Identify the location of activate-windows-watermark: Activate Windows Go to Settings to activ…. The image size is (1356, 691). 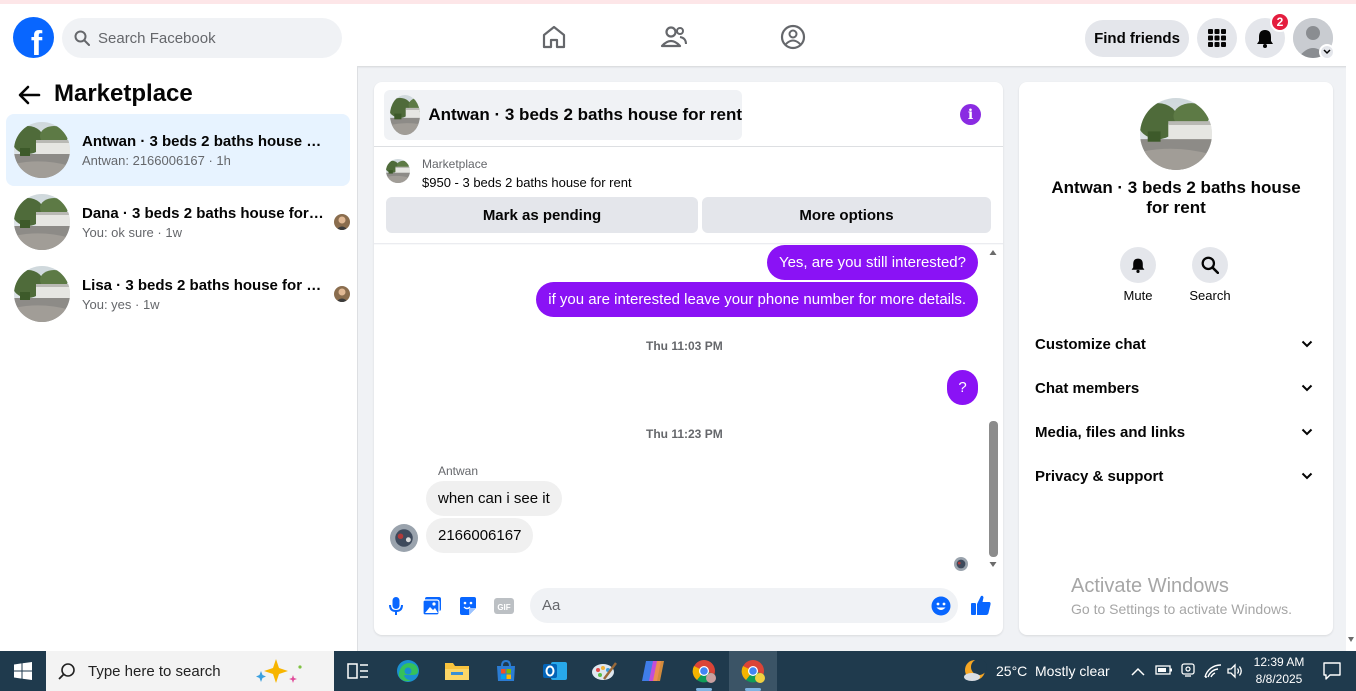
(1181, 596).